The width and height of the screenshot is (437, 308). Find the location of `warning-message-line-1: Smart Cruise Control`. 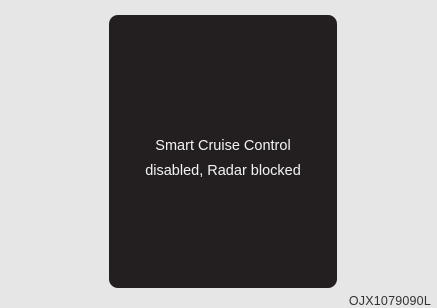

warning-message-line-1: Smart Cruise Control is located at coordinates (223, 145).